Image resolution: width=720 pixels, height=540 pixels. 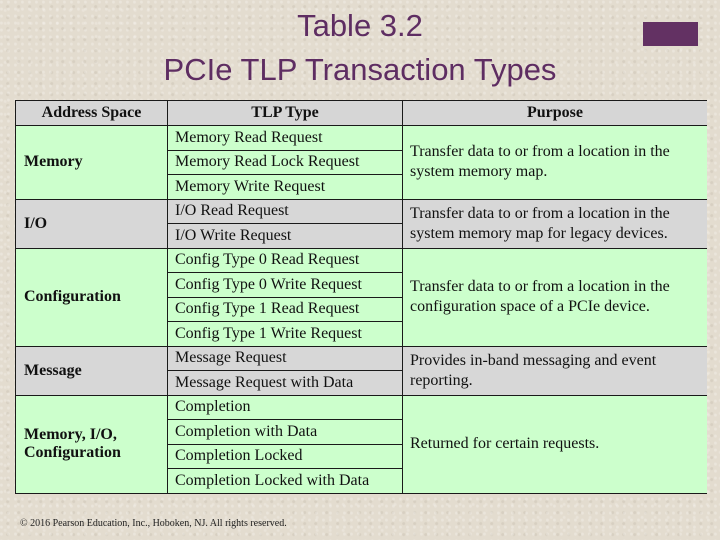 What do you see at coordinates (670, 34) in the screenshot?
I see `accent-square-decoration` at bounding box center [670, 34].